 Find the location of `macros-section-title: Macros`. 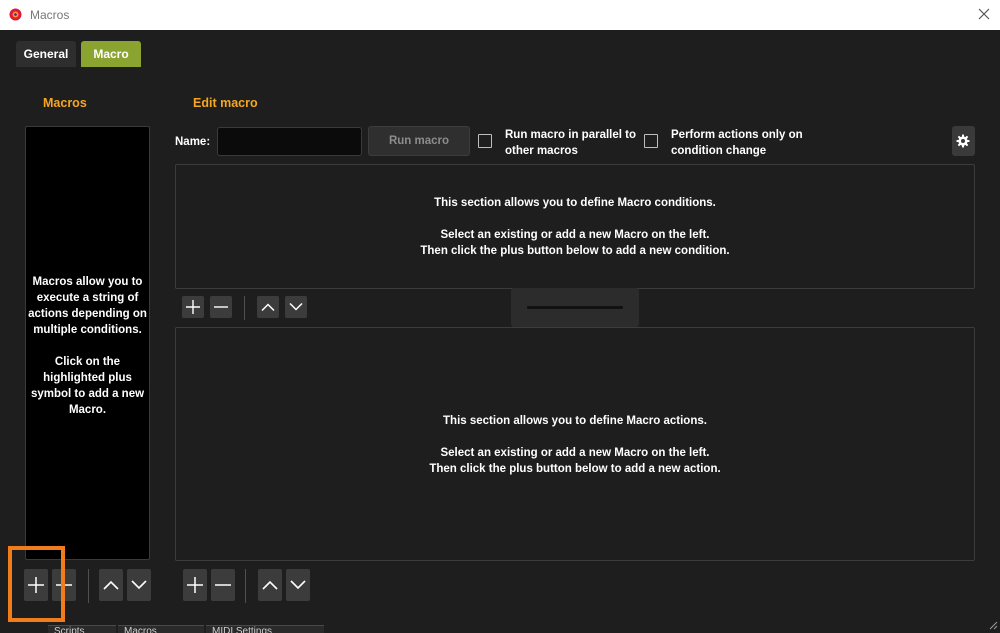

macros-section-title: Macros is located at coordinates (65, 103).